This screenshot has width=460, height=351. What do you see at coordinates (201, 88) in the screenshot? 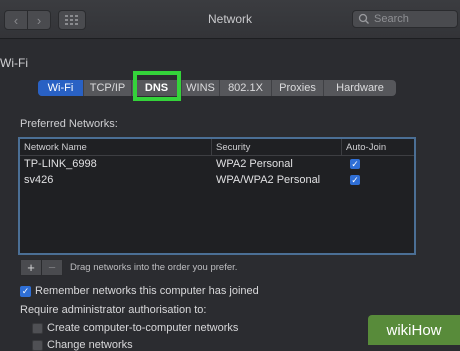
I see `tab-wins: WINS` at bounding box center [201, 88].